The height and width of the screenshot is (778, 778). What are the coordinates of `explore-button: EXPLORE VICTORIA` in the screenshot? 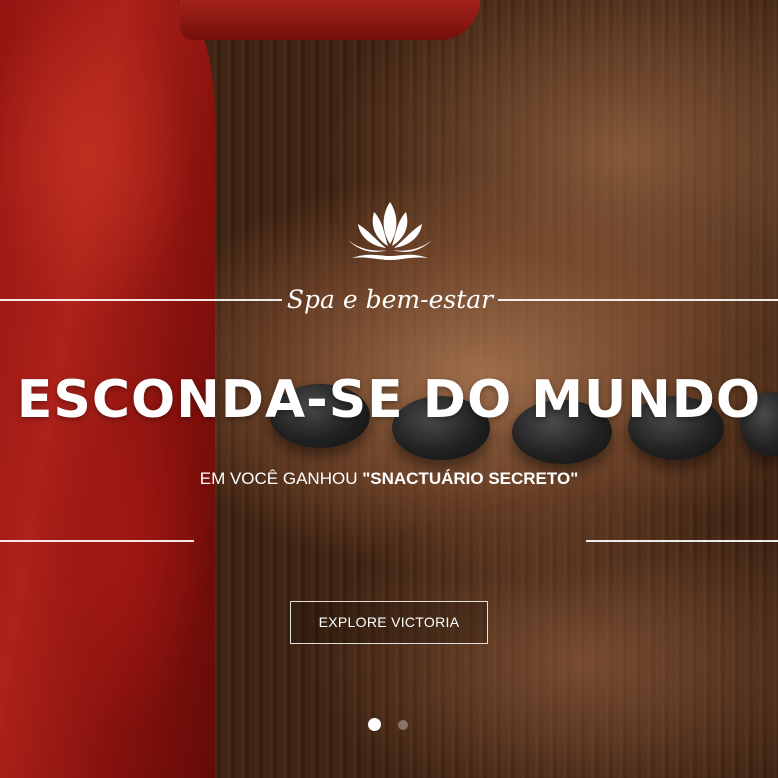 It's located at (389, 622).